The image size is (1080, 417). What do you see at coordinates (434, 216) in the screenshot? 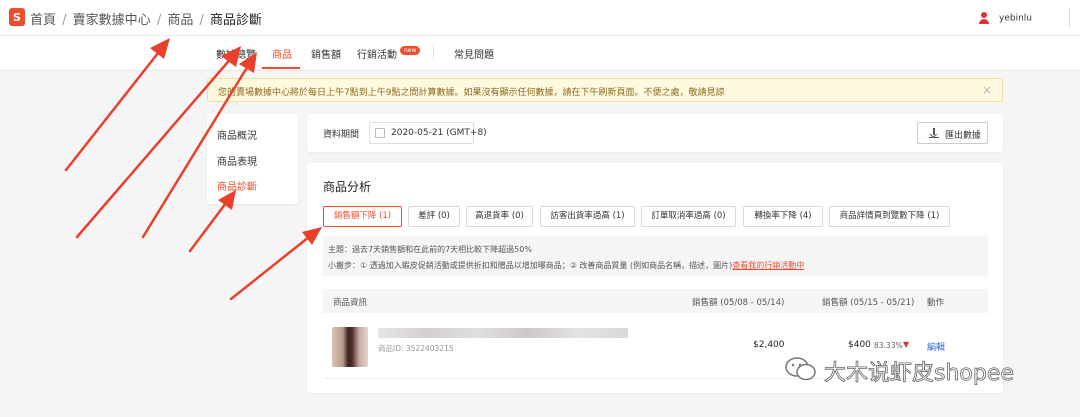
I see `filter-negative-reviews: 差評 (0)` at bounding box center [434, 216].